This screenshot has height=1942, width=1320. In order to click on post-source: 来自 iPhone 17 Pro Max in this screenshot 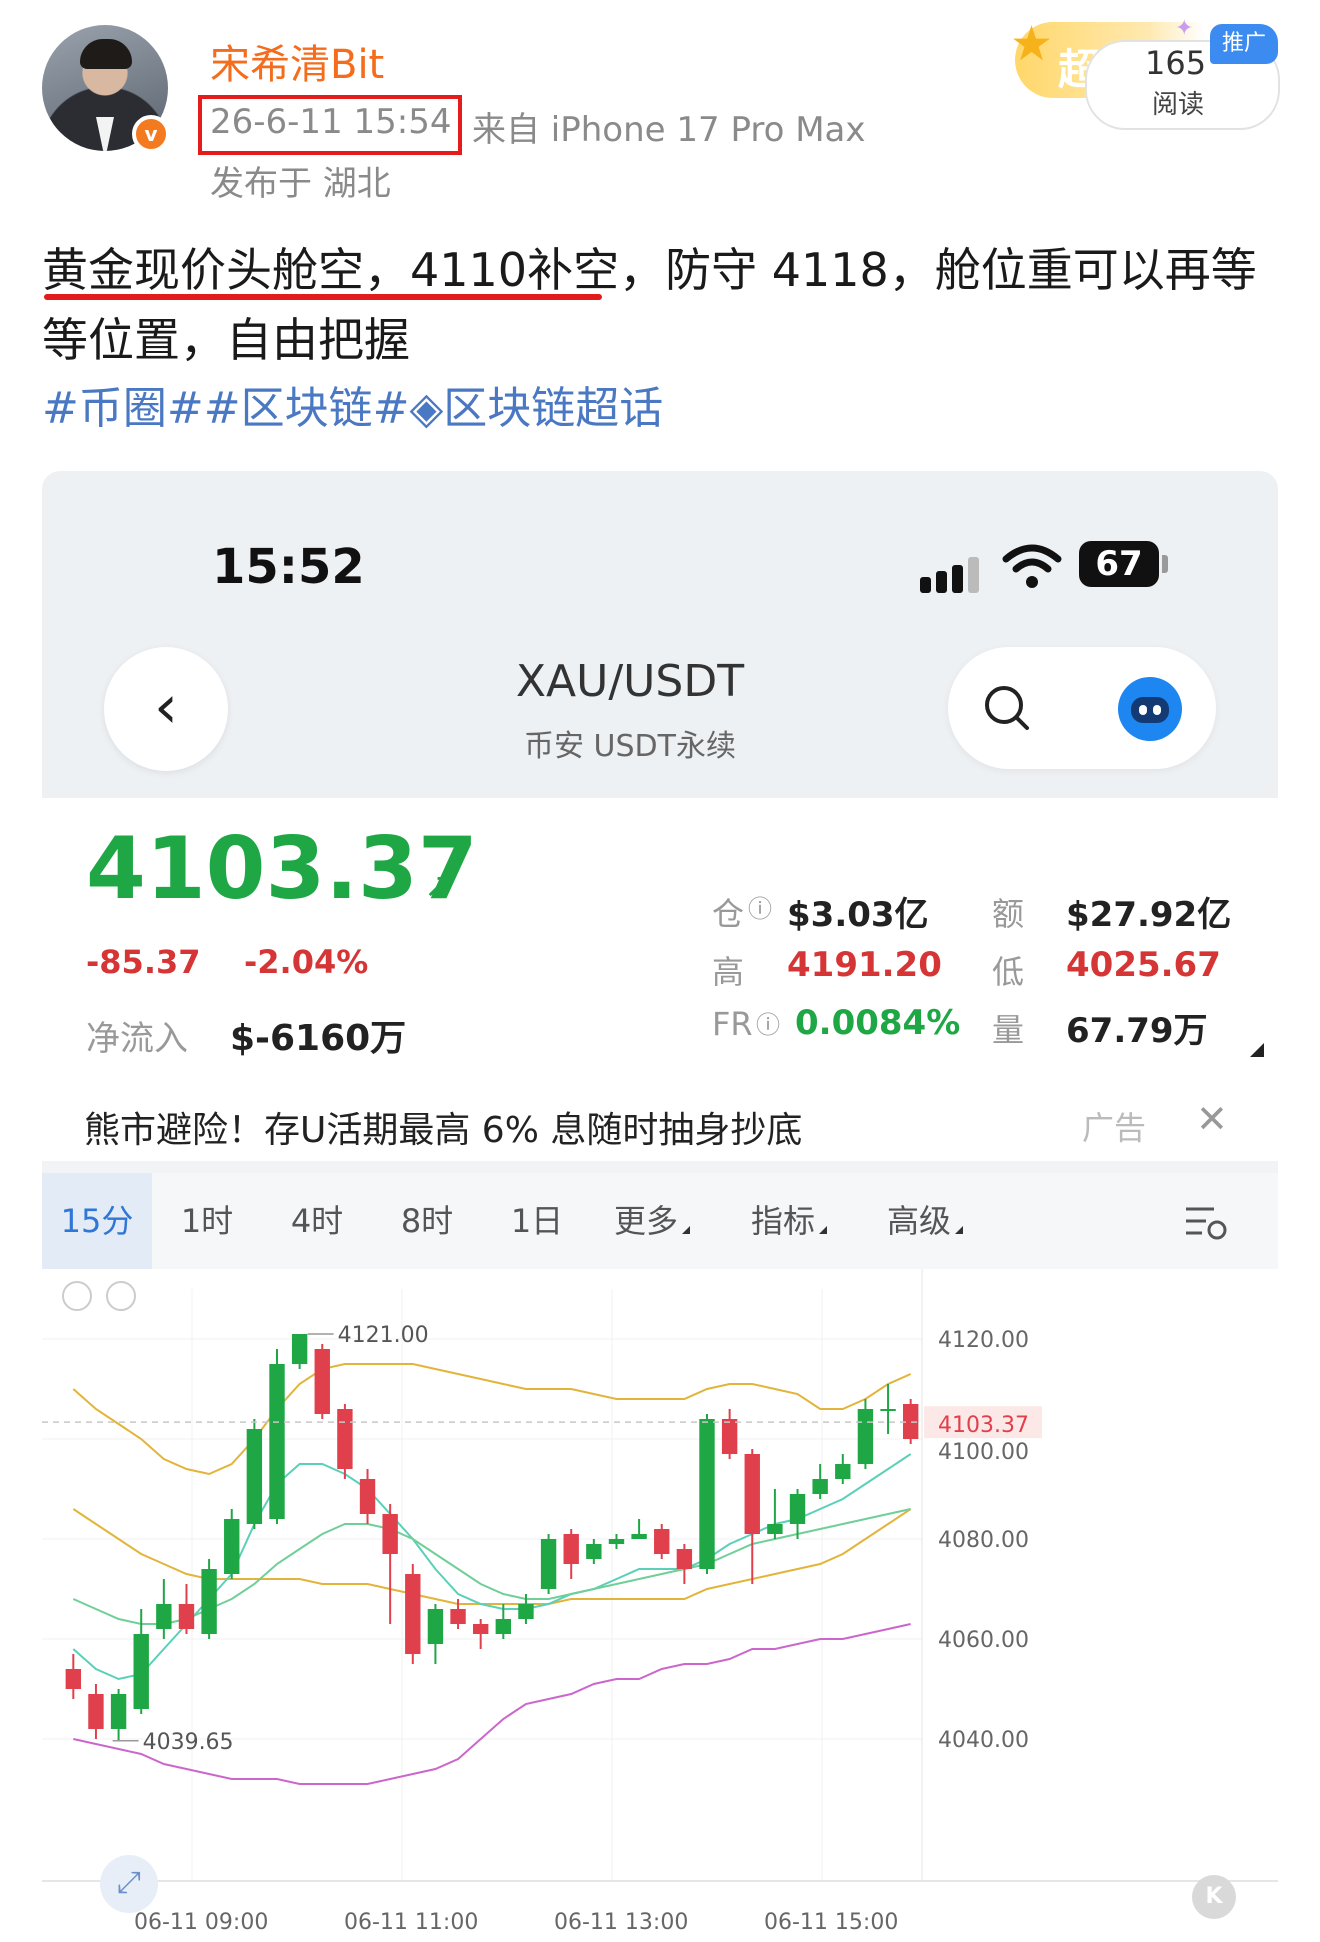, I will do `click(669, 130)`.